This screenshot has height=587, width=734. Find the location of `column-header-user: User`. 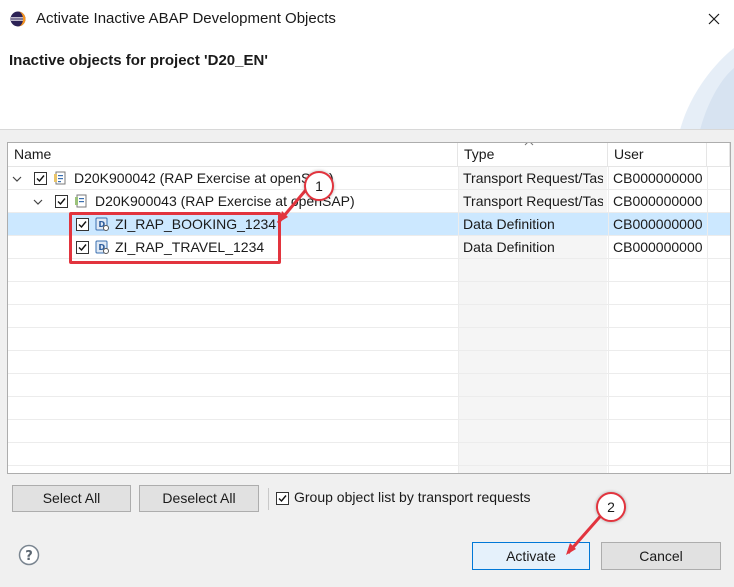

column-header-user: User is located at coordinates (657, 155).